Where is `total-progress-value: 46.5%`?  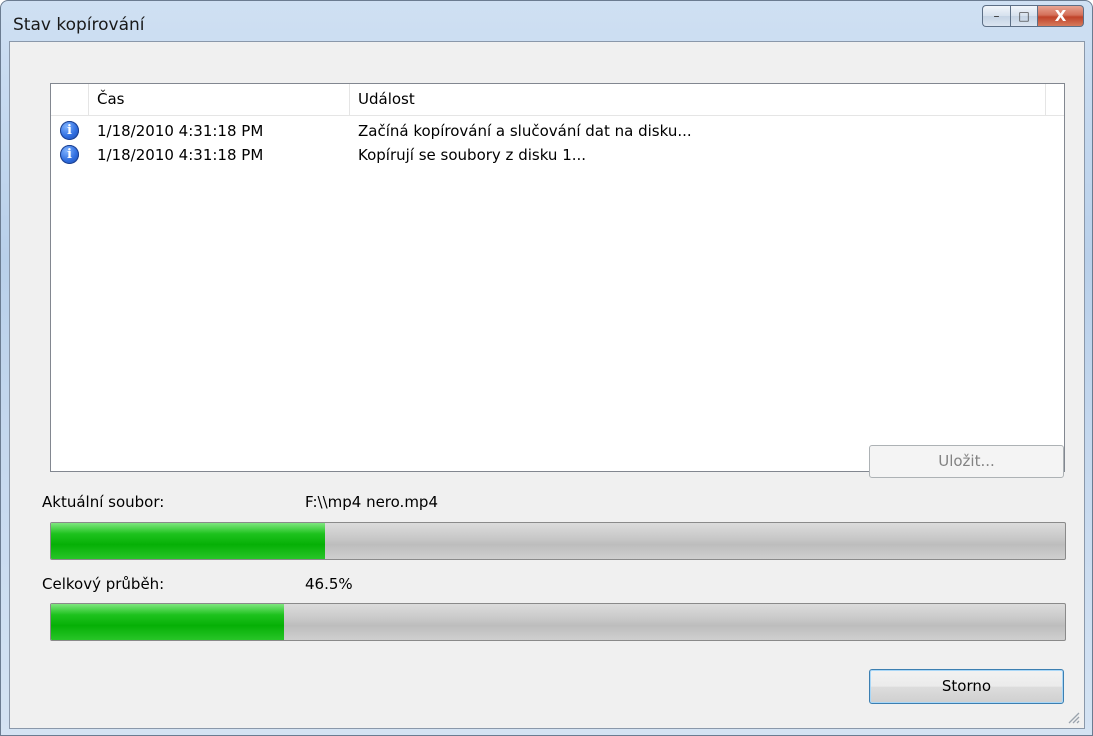 total-progress-value: 46.5% is located at coordinates (329, 584).